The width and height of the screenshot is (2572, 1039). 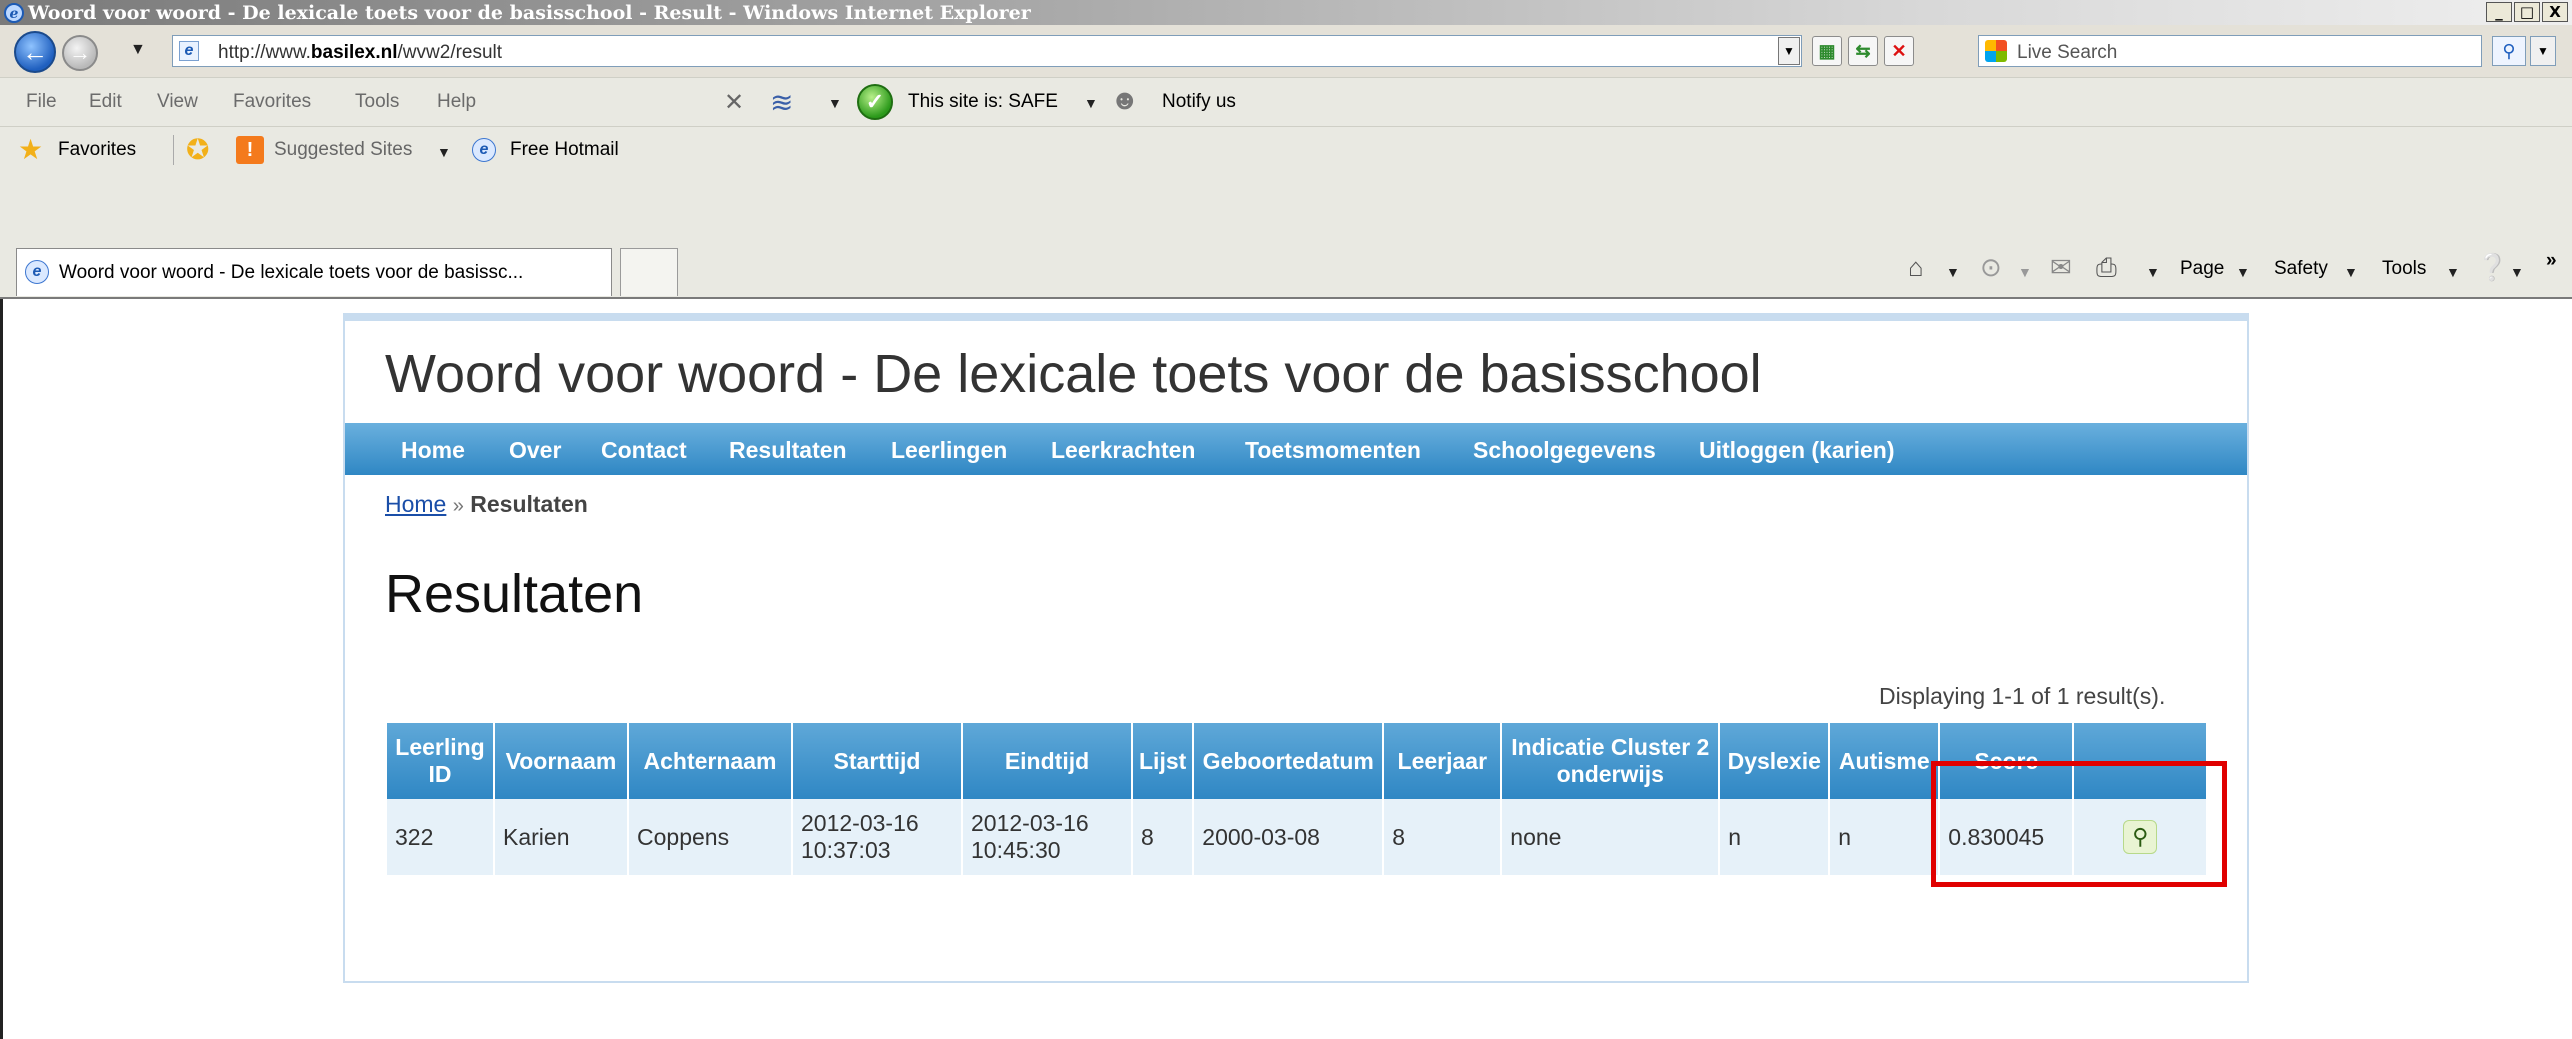 What do you see at coordinates (444, 152) in the screenshot?
I see `suggested-sites-dropdown: ▼` at bounding box center [444, 152].